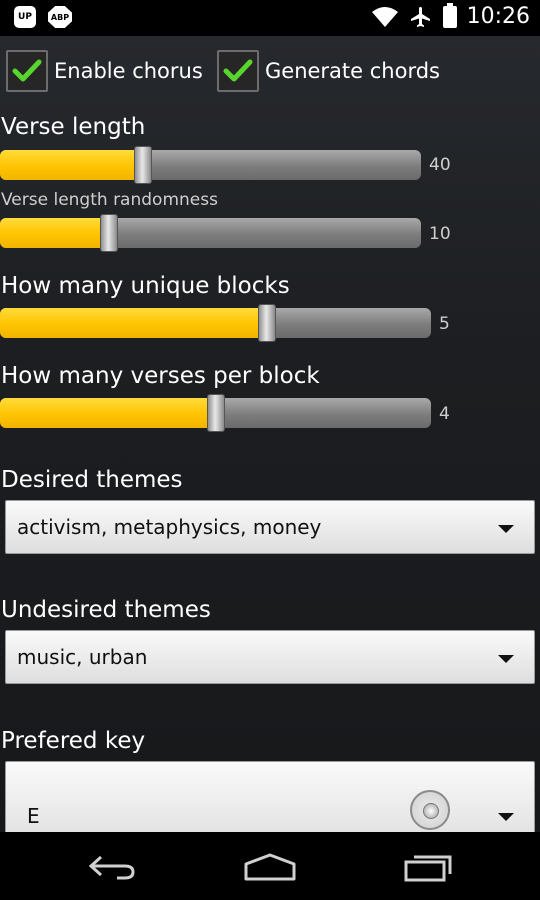  I want to click on phone-app-icon: UP, so click(25, 17).